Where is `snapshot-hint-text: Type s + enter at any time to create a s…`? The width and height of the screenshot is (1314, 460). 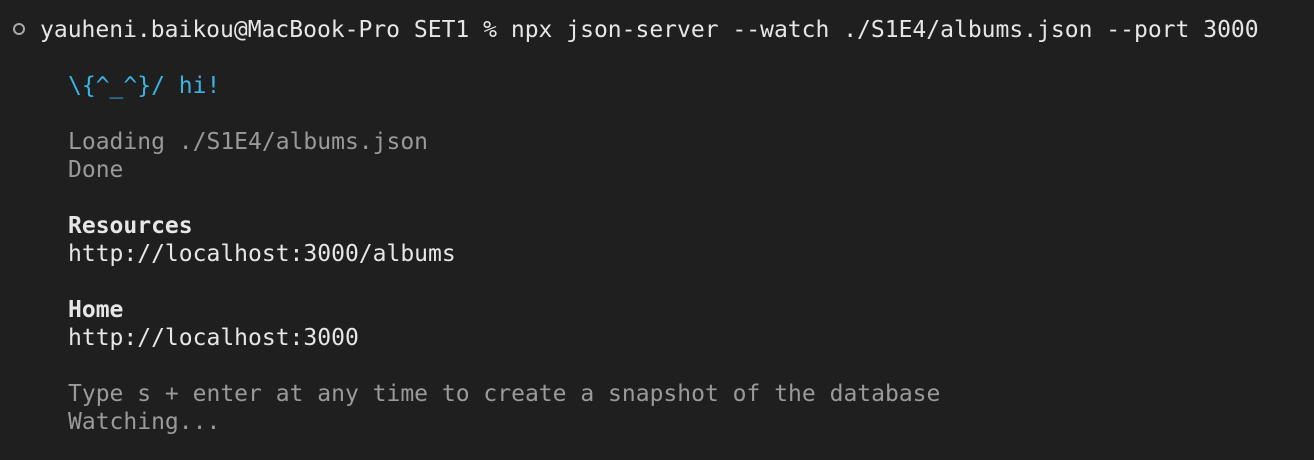 snapshot-hint-text: Type s + enter at any time to create a s… is located at coordinates (504, 394).